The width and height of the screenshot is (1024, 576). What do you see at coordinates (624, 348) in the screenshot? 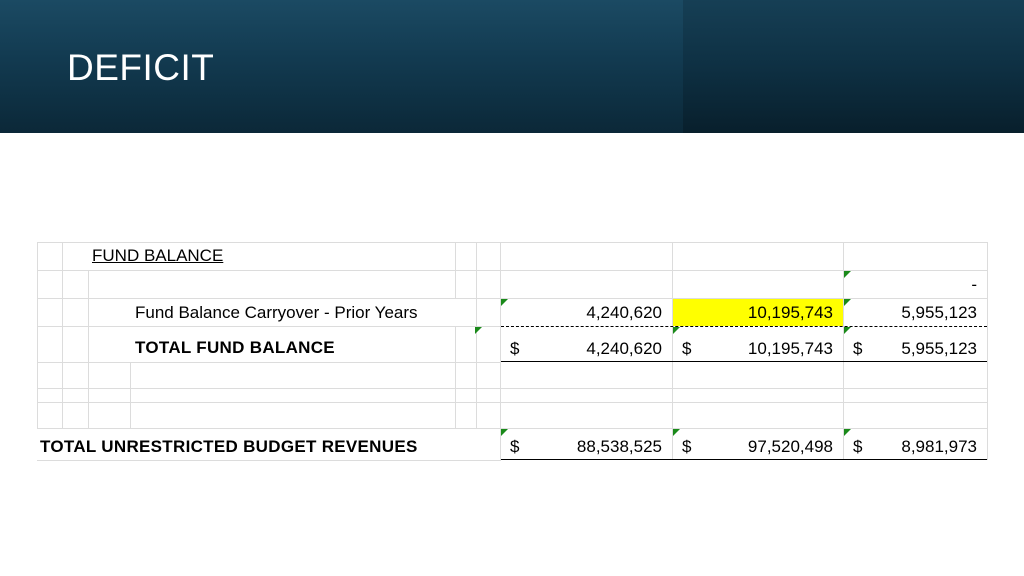
I see `total-fund-balance-col1: 4,240,620` at bounding box center [624, 348].